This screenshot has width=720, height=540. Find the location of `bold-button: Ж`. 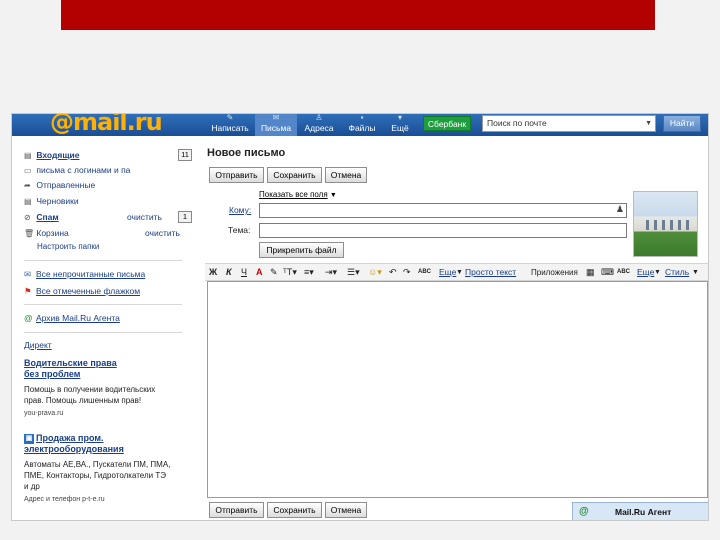

bold-button: Ж is located at coordinates (213, 272).